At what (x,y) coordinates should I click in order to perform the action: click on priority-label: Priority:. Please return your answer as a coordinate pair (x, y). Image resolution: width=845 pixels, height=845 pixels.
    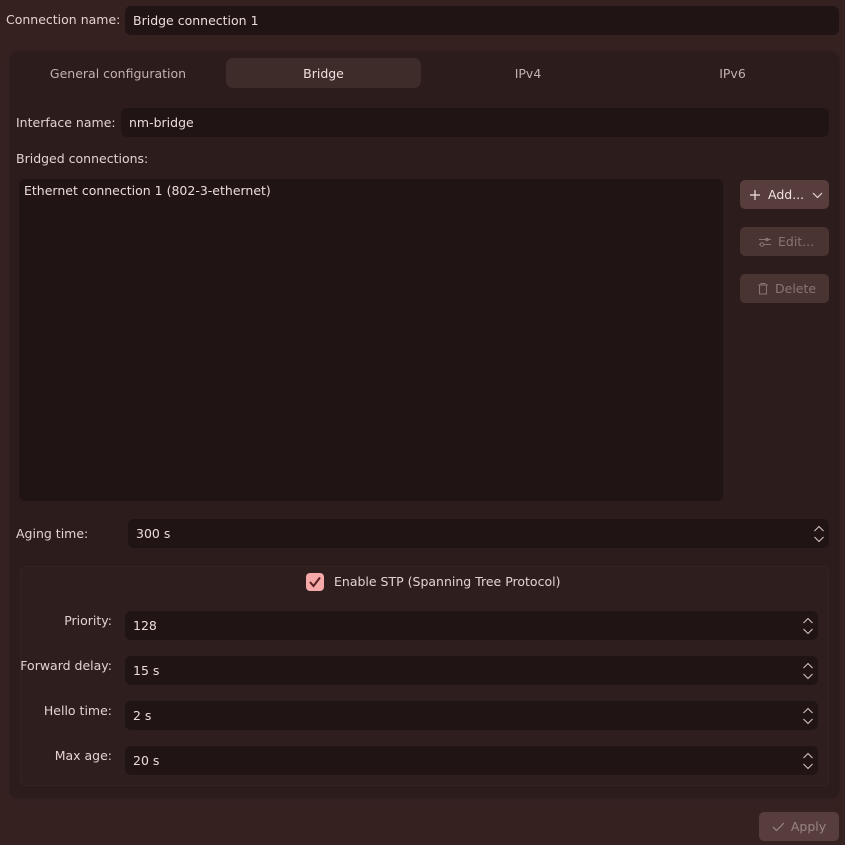
    Looking at the image, I should click on (88, 620).